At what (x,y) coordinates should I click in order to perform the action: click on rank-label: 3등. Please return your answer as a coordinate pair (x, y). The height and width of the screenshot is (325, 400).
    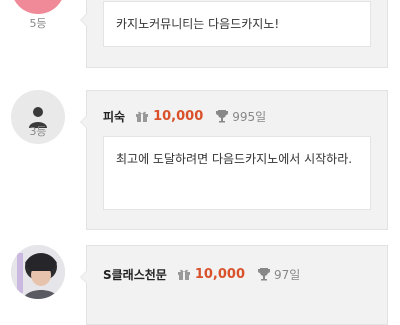
    Looking at the image, I should click on (38, 131).